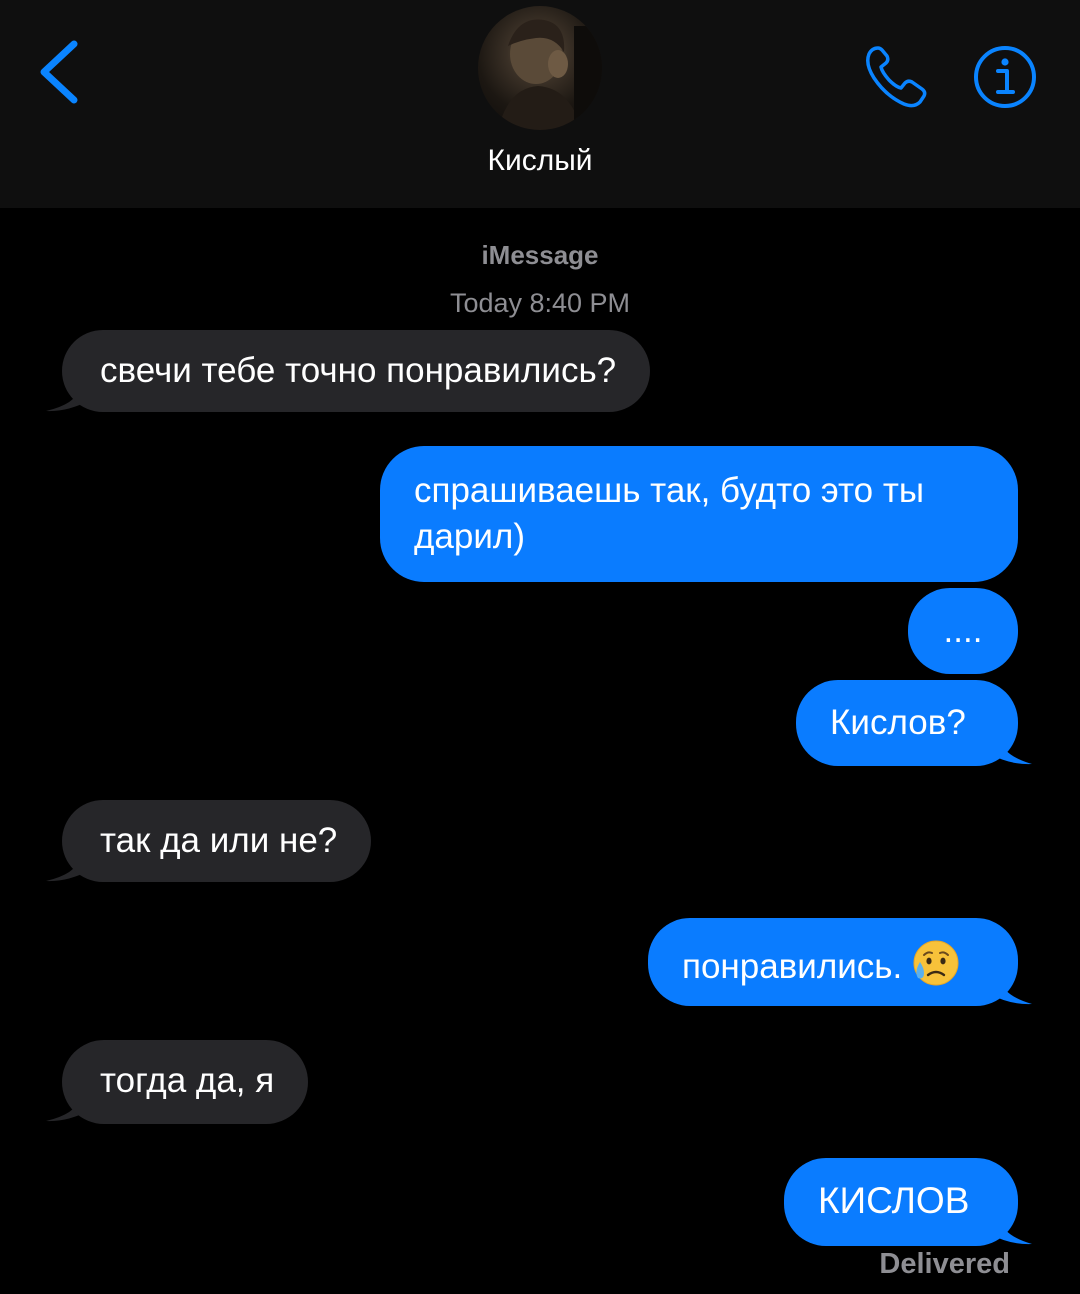 Image resolution: width=1080 pixels, height=1294 pixels. I want to click on message-bubble-incoming: свечи тебе точно понравились?, so click(356, 371).